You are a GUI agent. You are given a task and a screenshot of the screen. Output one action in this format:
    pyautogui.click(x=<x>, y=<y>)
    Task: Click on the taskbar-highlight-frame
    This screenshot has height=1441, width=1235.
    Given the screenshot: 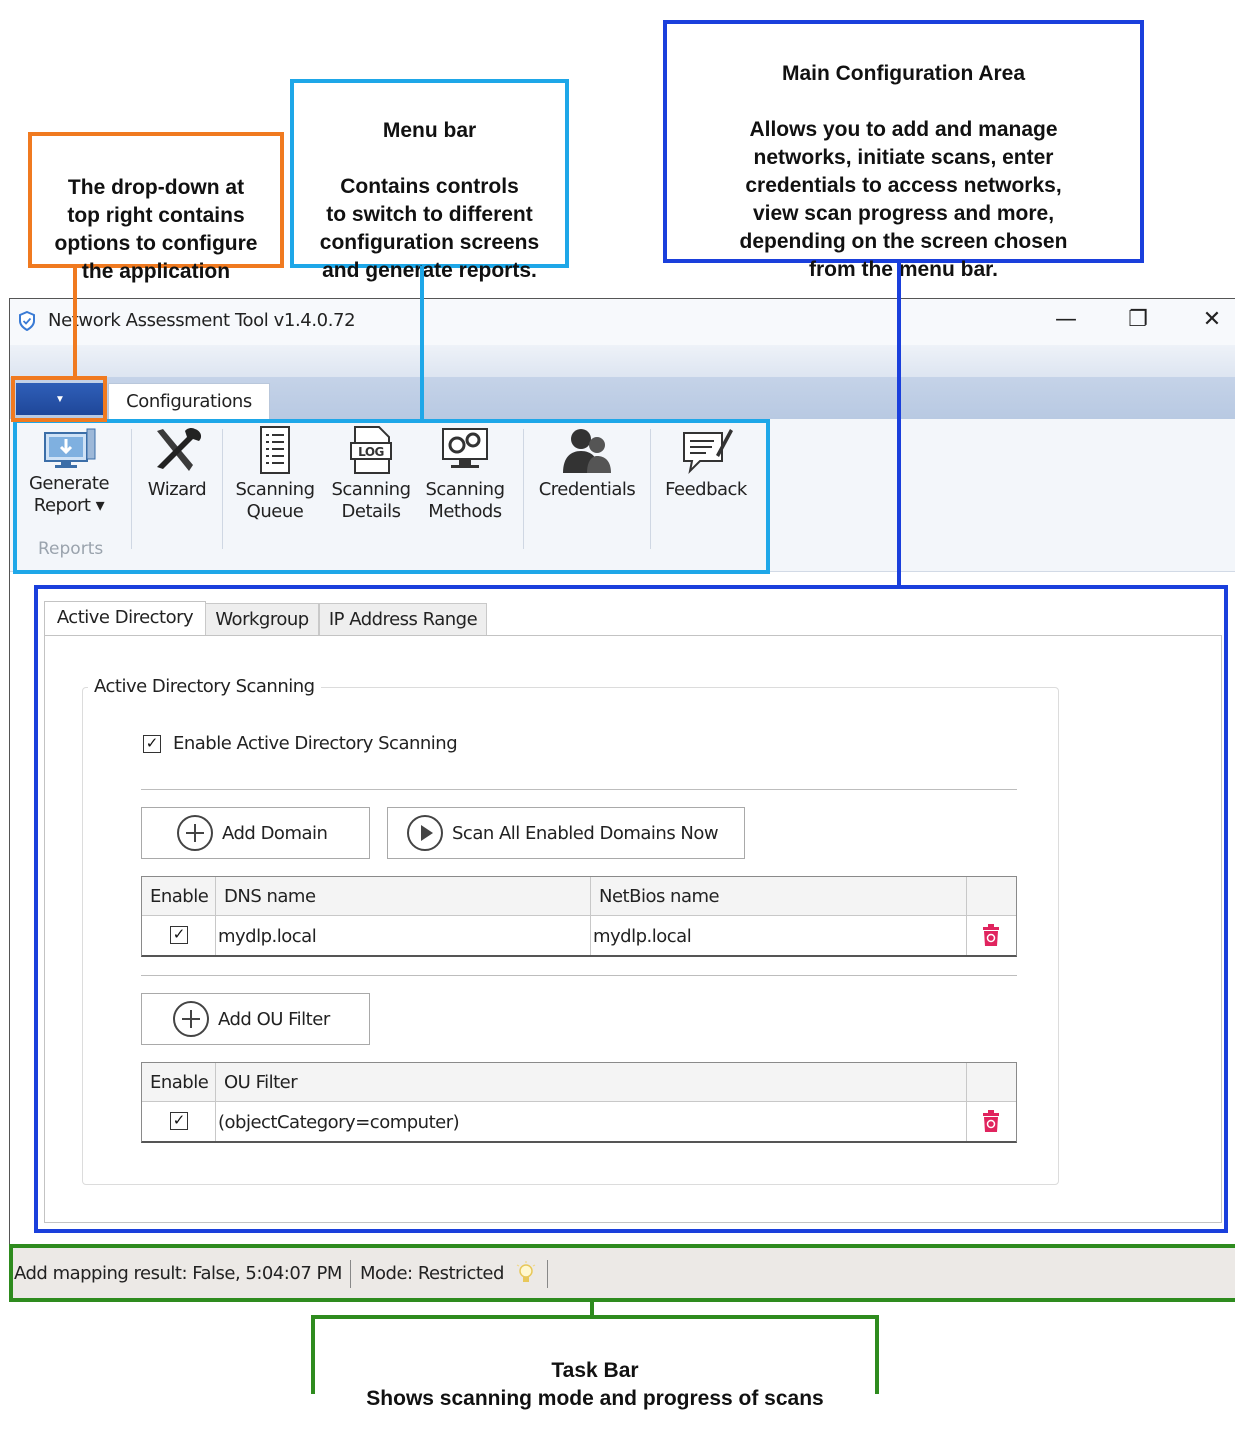 What is the action you would take?
    pyautogui.click(x=622, y=1273)
    